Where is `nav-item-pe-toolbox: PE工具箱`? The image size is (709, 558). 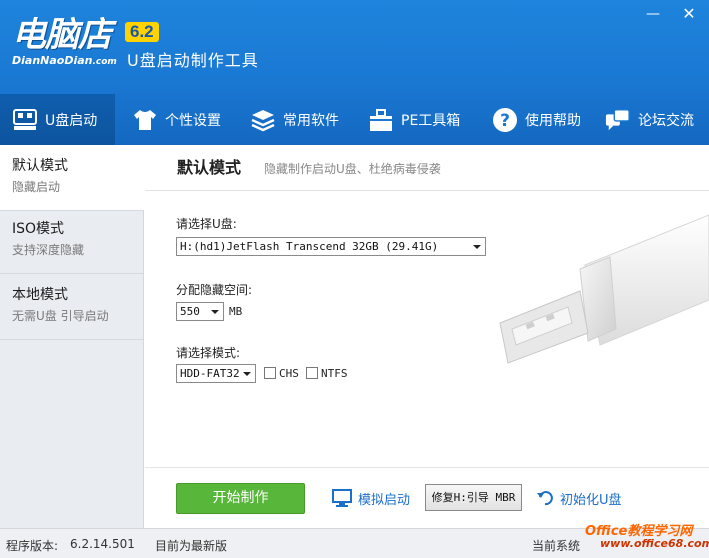
nav-item-pe-toolbox: PE工具箱 is located at coordinates (414, 119).